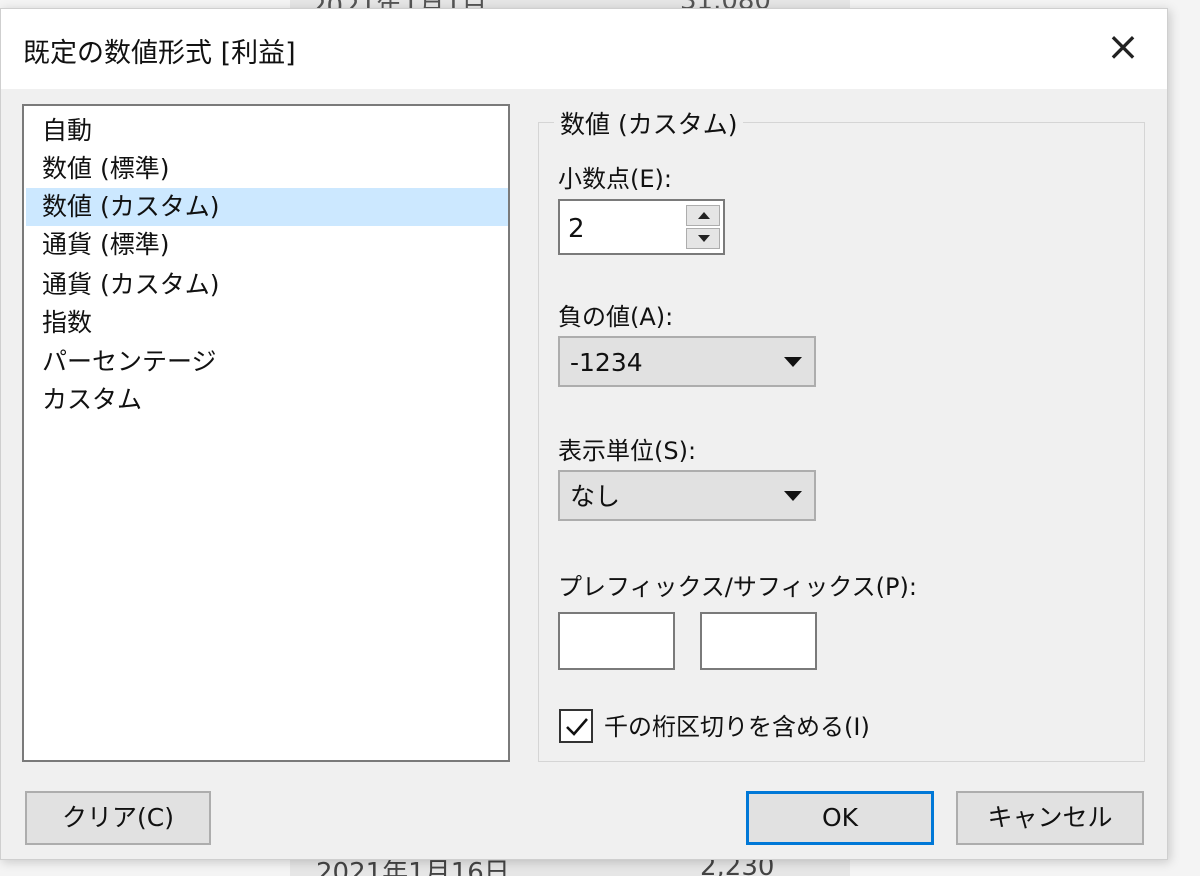  Describe the element at coordinates (687, 361) in the screenshot. I see `negative-values-select: -1234` at that location.